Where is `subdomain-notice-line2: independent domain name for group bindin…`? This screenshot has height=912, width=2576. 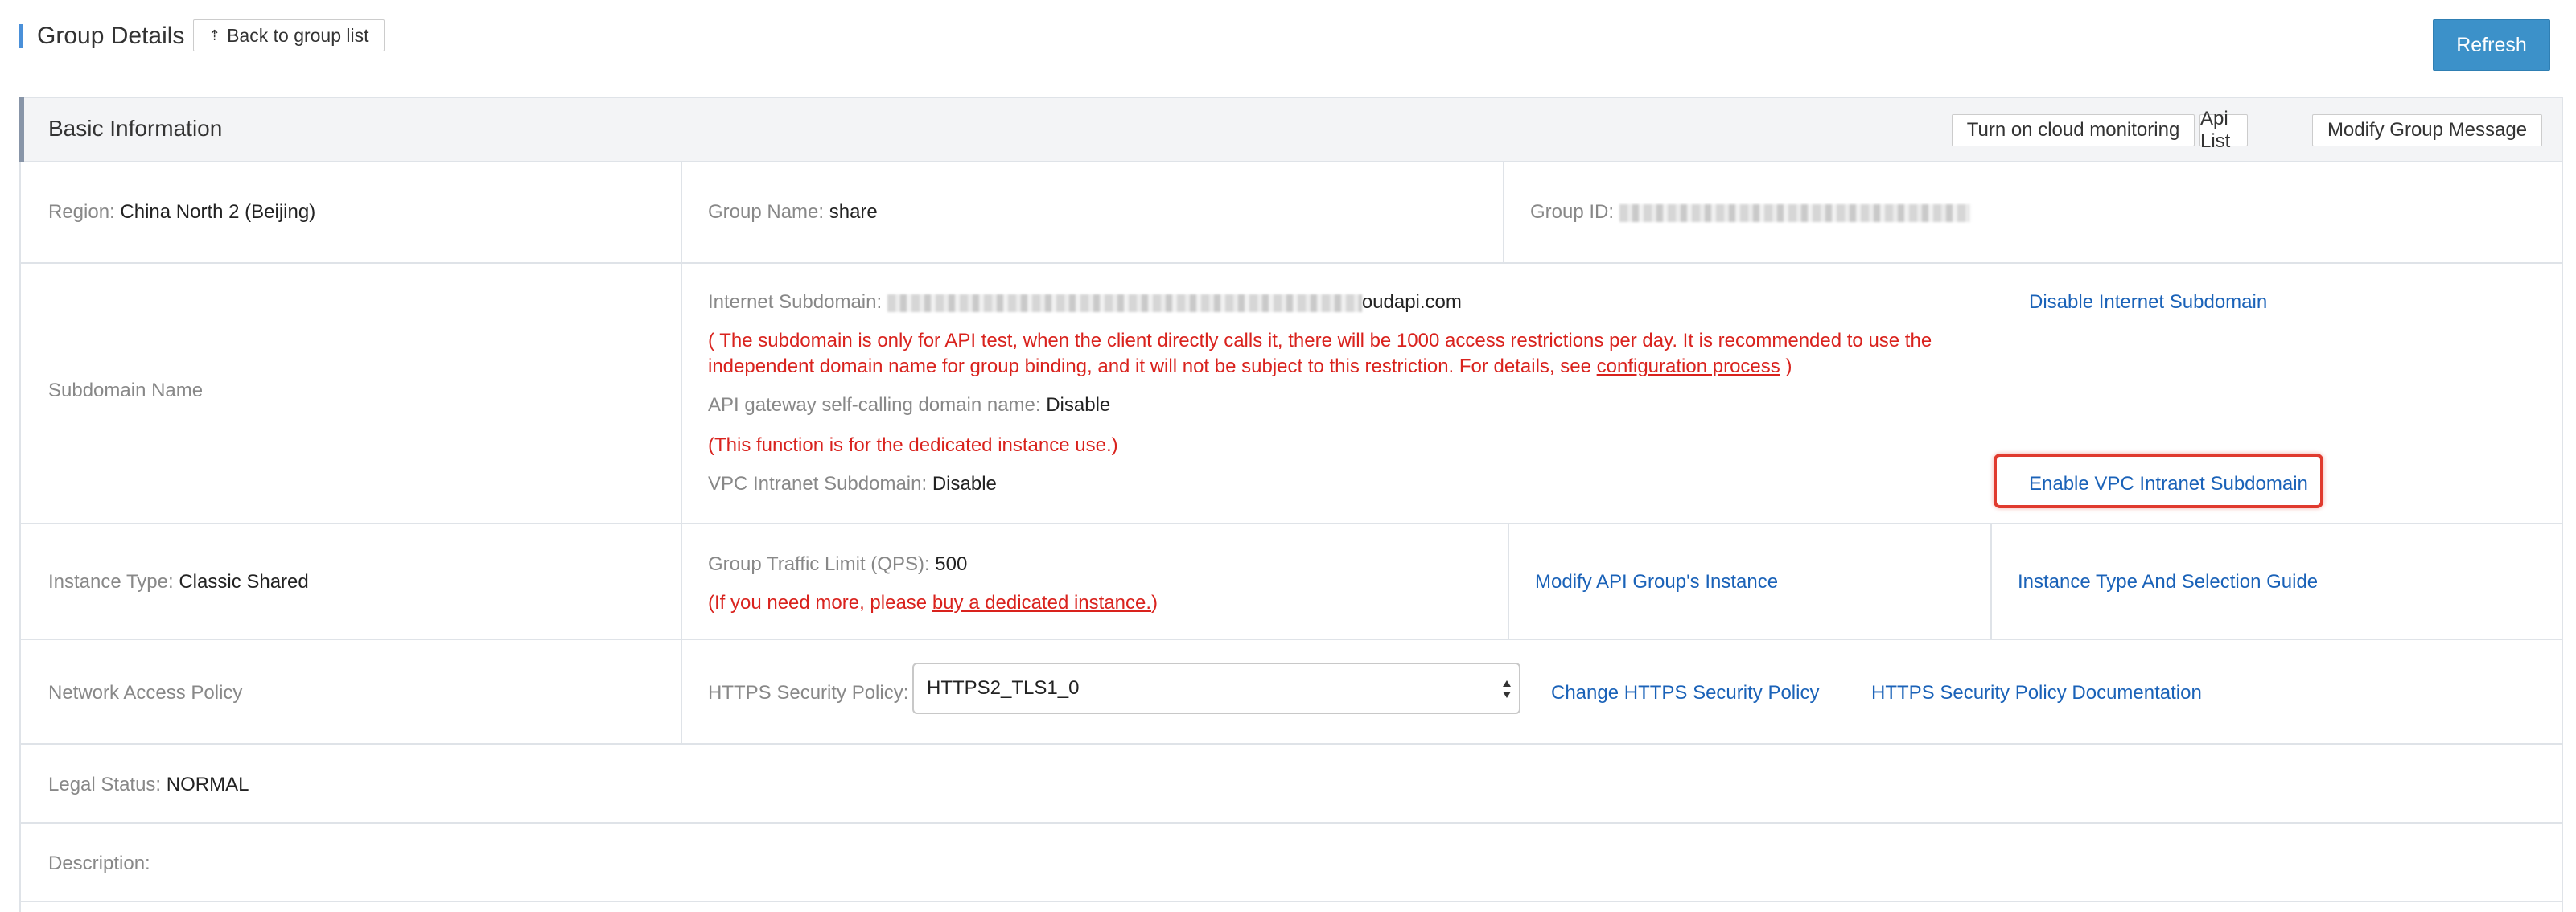 subdomain-notice-line2: independent domain name for group bindin… is located at coordinates (1250, 366).